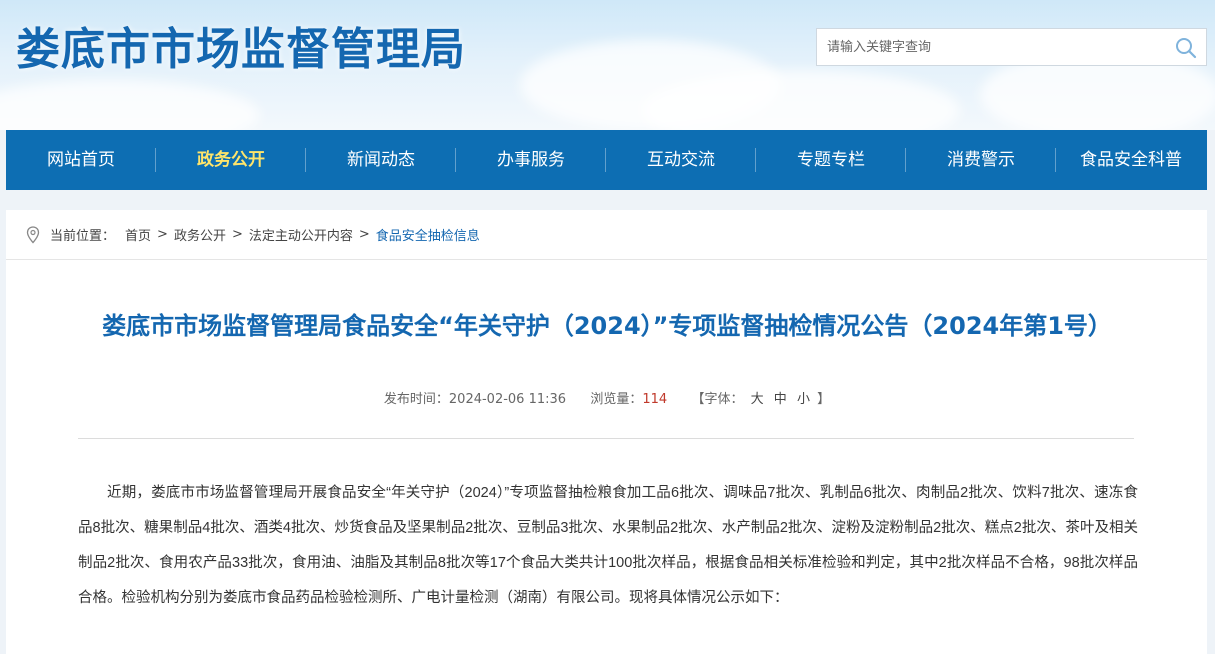 This screenshot has height=654, width=1215. I want to click on nav-item-label: 网站首页, so click(81, 160).